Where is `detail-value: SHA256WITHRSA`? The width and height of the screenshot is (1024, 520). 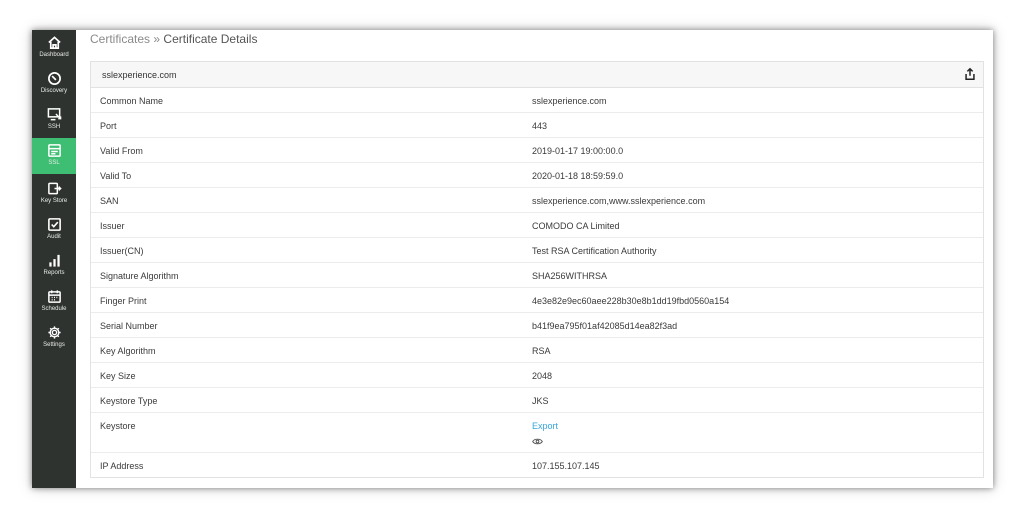
detail-value: SHA256WITHRSA is located at coordinates (570, 276).